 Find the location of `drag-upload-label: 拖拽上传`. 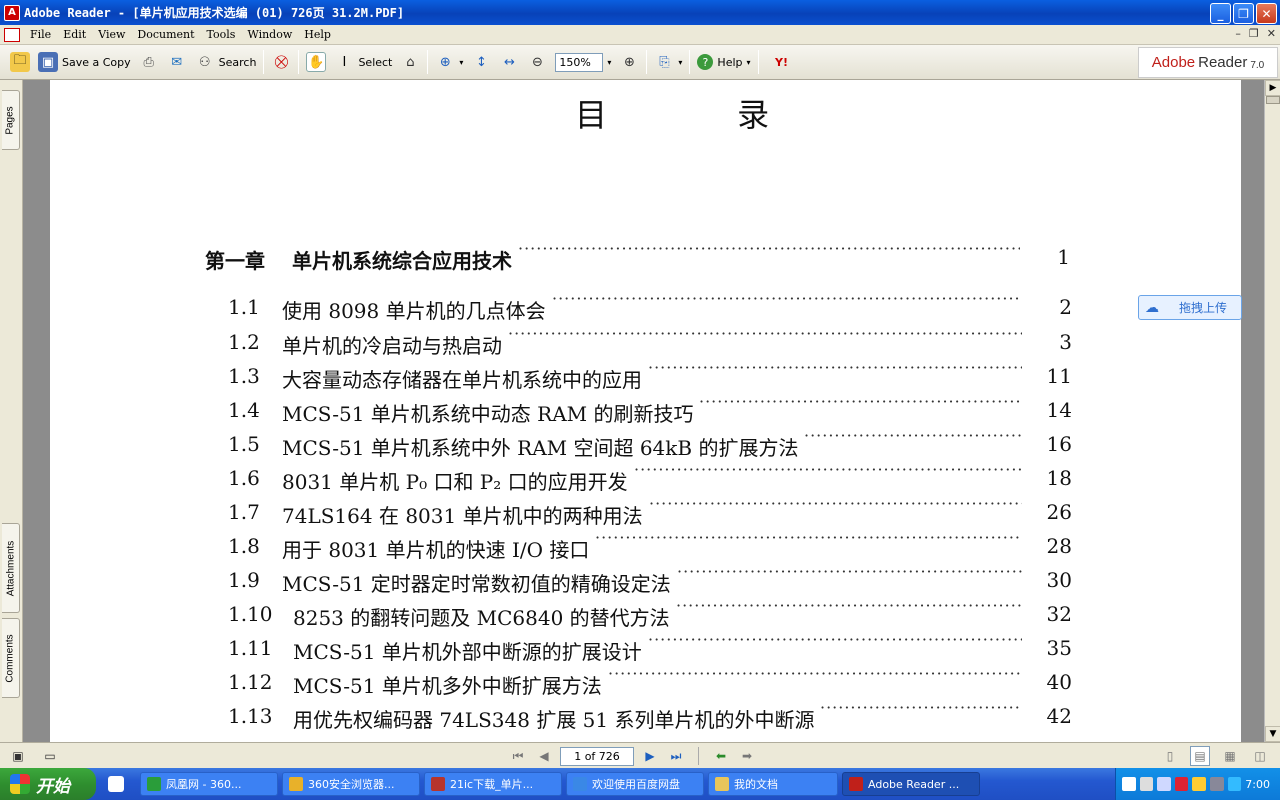

drag-upload-label: 拖拽上传 is located at coordinates (1203, 308).